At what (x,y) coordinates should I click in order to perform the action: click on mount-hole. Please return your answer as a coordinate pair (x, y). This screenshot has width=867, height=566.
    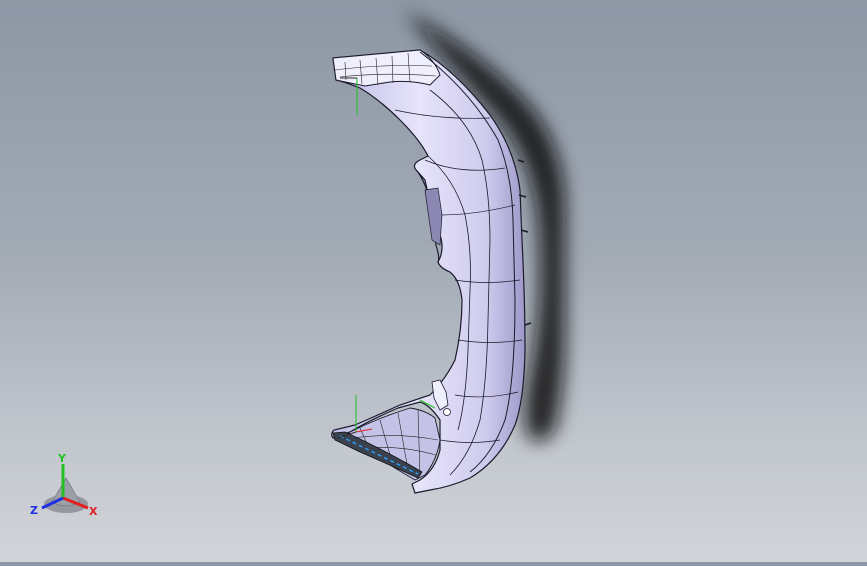
    Looking at the image, I should click on (447, 412).